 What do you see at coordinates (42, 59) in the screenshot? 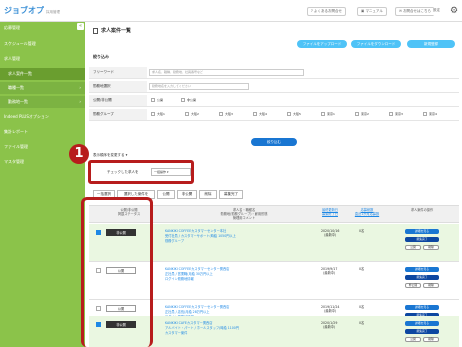
I see `sidebar-item-jobs: 求人管理` at bounding box center [42, 59].